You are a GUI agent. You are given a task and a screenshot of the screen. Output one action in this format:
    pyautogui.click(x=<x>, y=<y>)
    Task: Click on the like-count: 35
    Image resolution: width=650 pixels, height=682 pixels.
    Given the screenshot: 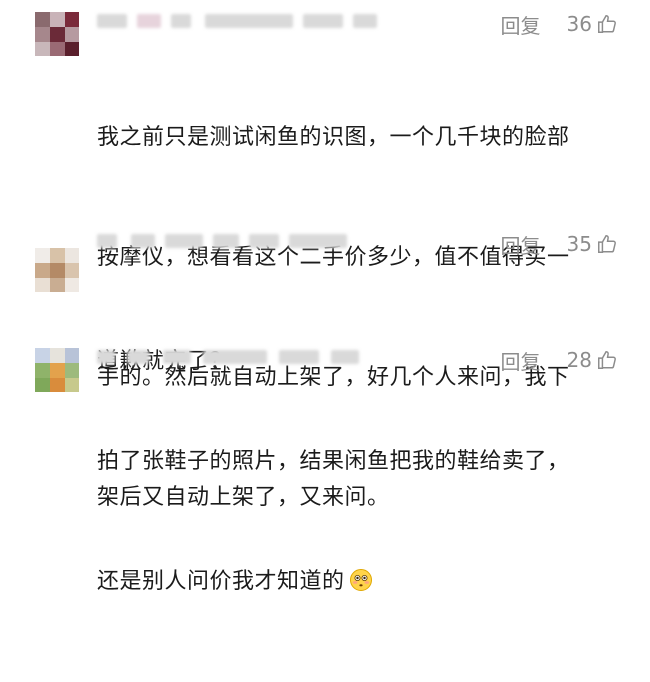 What is the action you would take?
    pyautogui.click(x=579, y=244)
    